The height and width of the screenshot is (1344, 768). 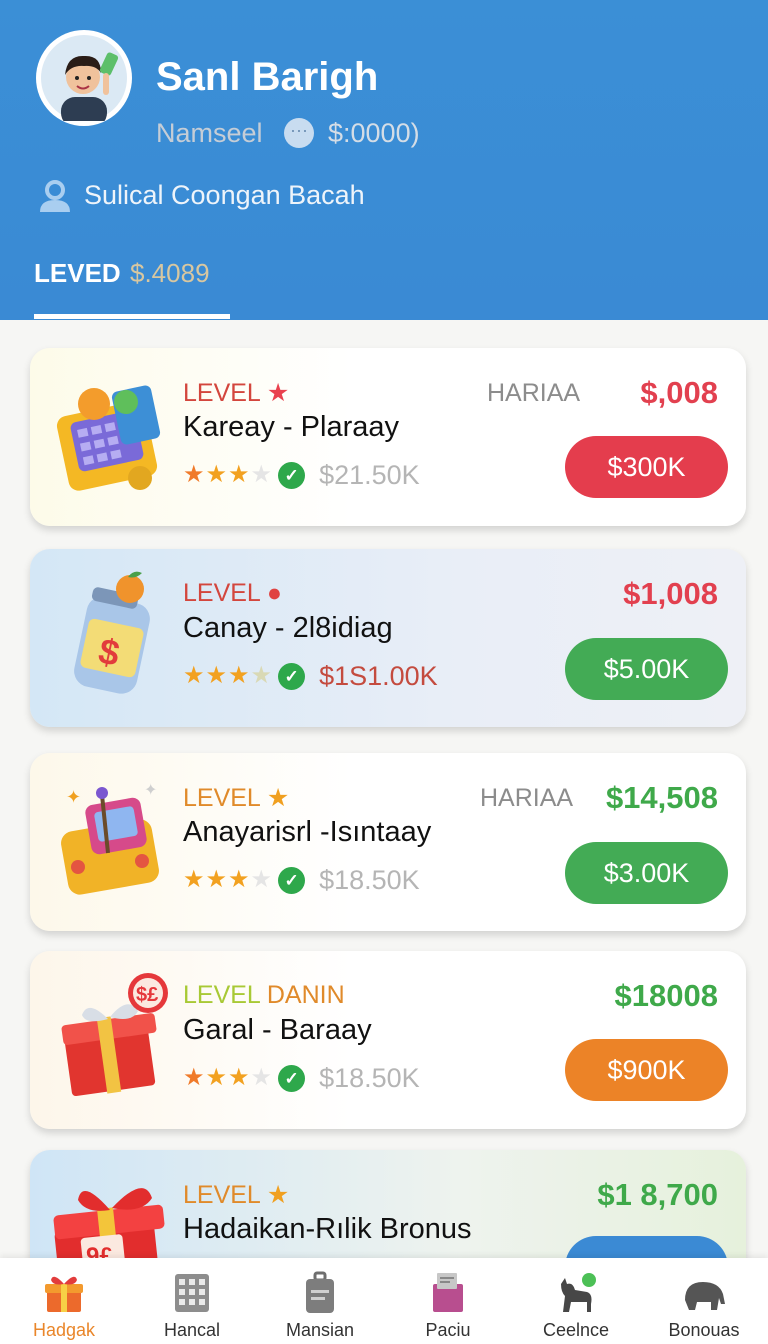 What do you see at coordinates (369, 474) in the screenshot?
I see `rank-value: $21.50K` at bounding box center [369, 474].